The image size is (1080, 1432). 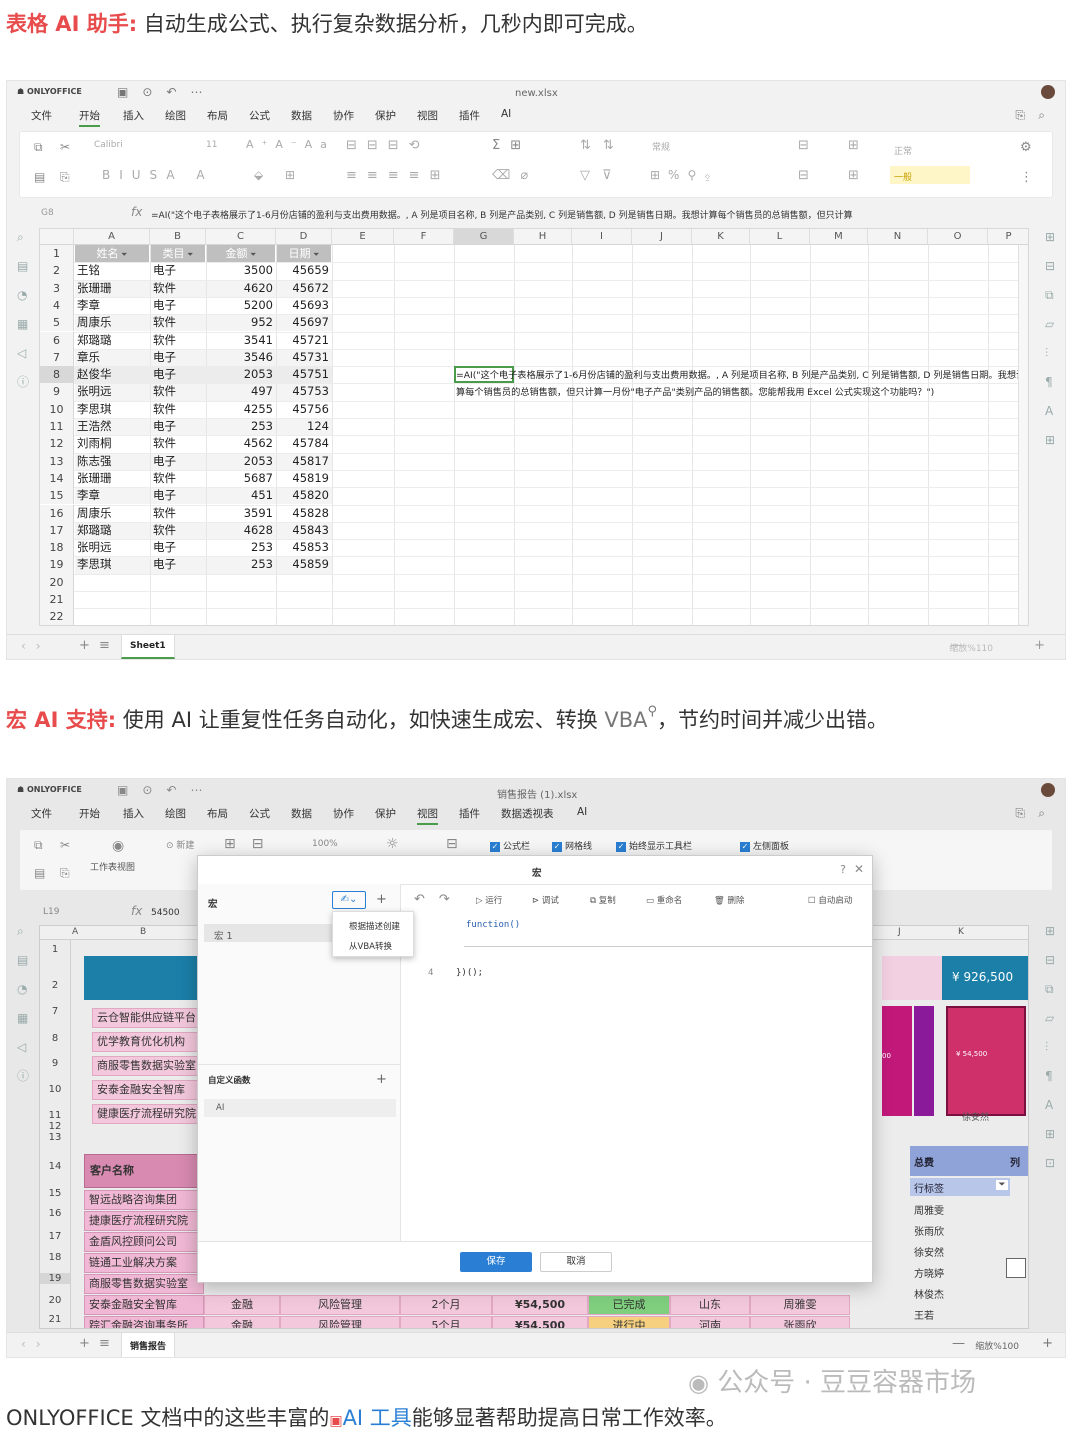 What do you see at coordinates (1023, 435) in the screenshot?
I see `vertical-scrollbar` at bounding box center [1023, 435].